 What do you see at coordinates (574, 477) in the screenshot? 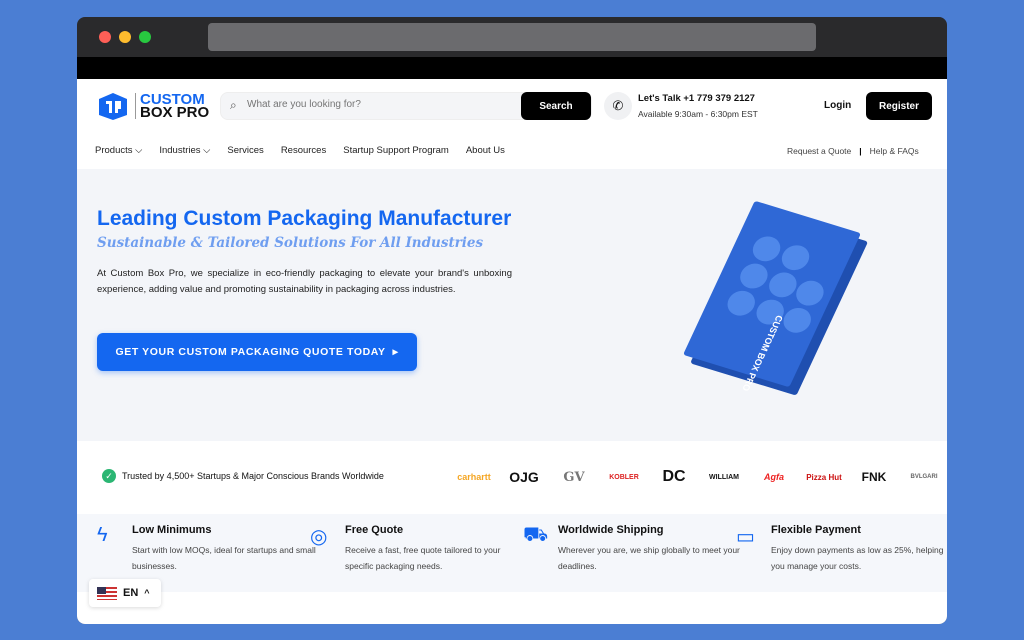
I see `brand-logo: GV` at bounding box center [574, 477].